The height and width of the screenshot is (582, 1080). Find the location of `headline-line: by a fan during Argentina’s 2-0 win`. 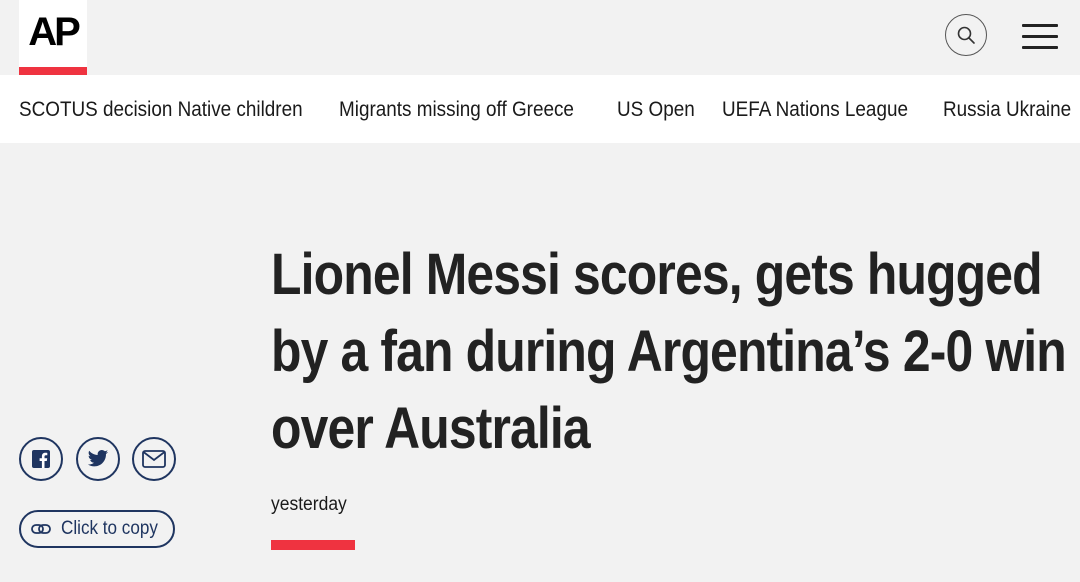

headline-line: by a fan during Argentina’s 2-0 win is located at coordinates (669, 351).